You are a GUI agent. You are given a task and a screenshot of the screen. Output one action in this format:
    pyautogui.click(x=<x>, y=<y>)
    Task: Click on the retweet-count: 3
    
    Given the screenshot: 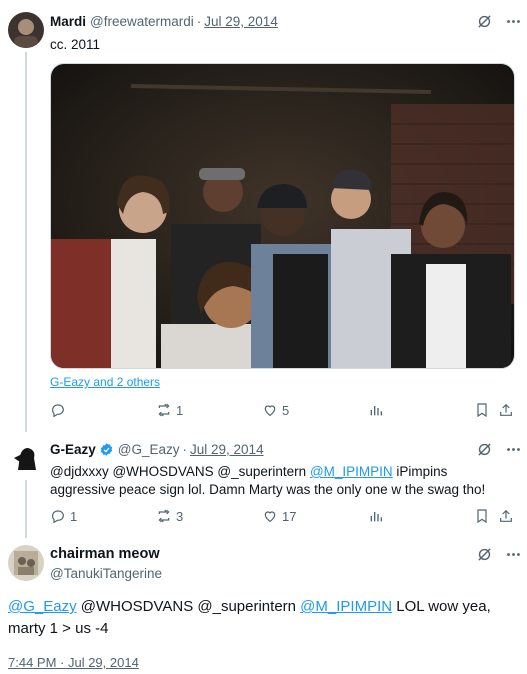 What is the action you would take?
    pyautogui.click(x=180, y=516)
    